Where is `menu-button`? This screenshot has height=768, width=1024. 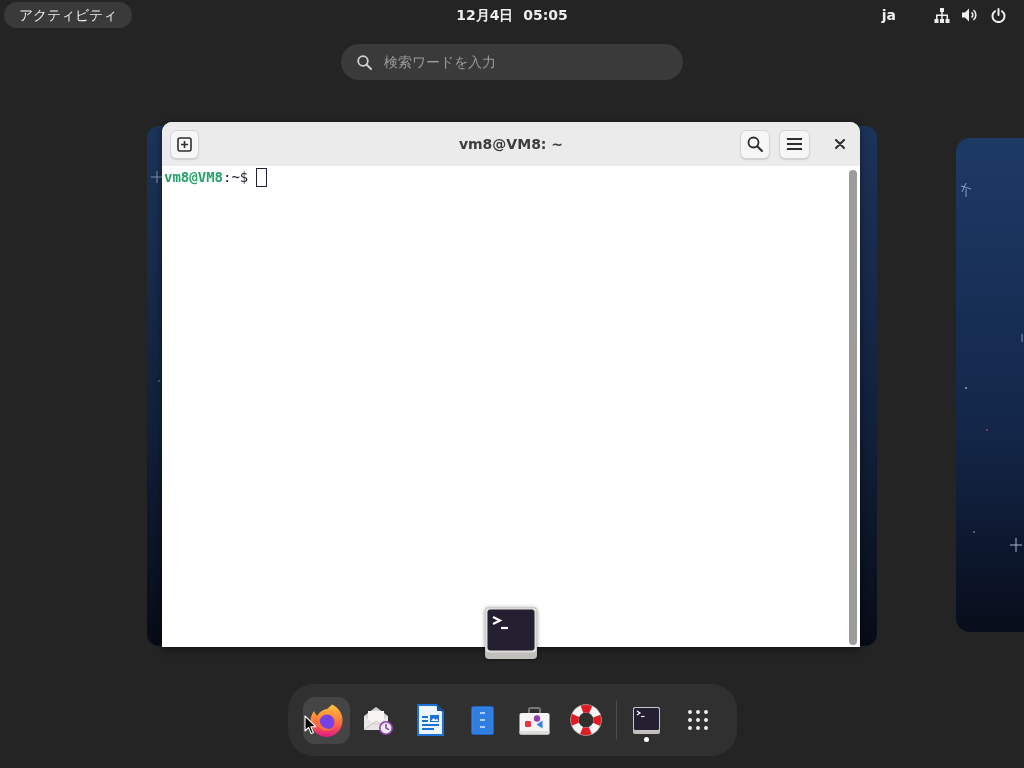
menu-button is located at coordinates (794, 144).